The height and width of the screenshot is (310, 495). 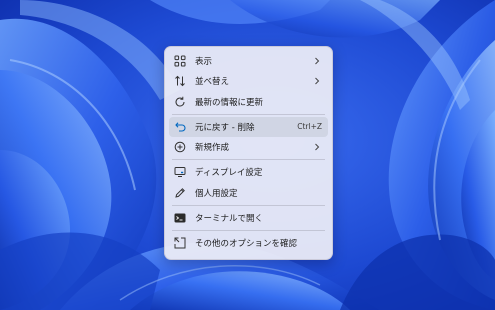 What do you see at coordinates (248, 81) in the screenshot?
I see `menu-item-sort: 並べ替え` at bounding box center [248, 81].